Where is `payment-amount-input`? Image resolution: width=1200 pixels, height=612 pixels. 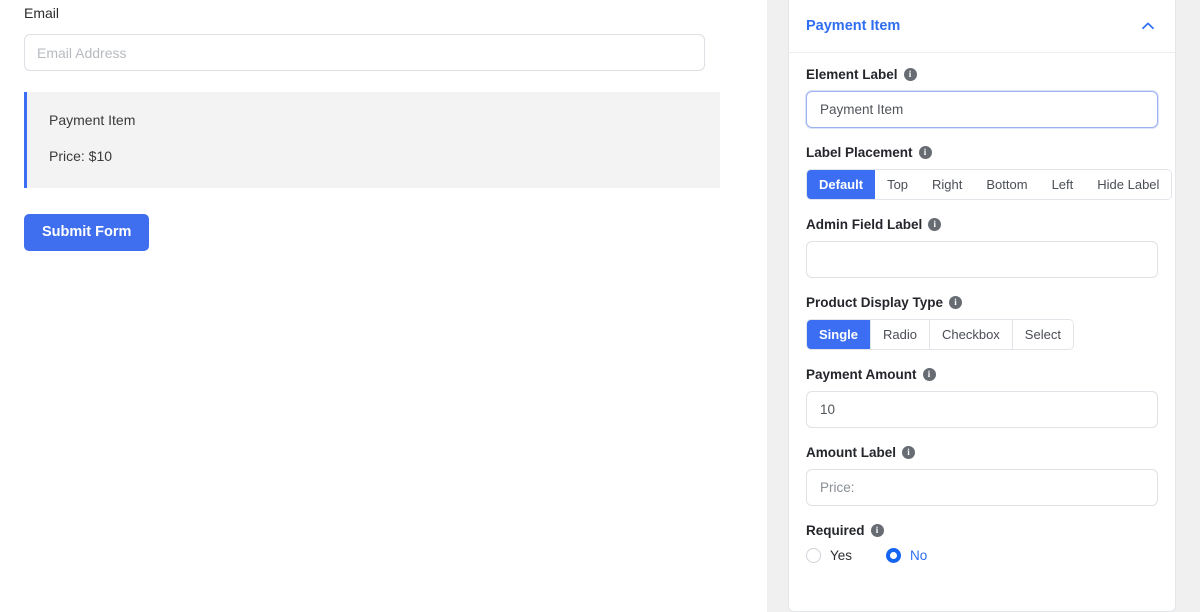 payment-amount-input is located at coordinates (982, 409).